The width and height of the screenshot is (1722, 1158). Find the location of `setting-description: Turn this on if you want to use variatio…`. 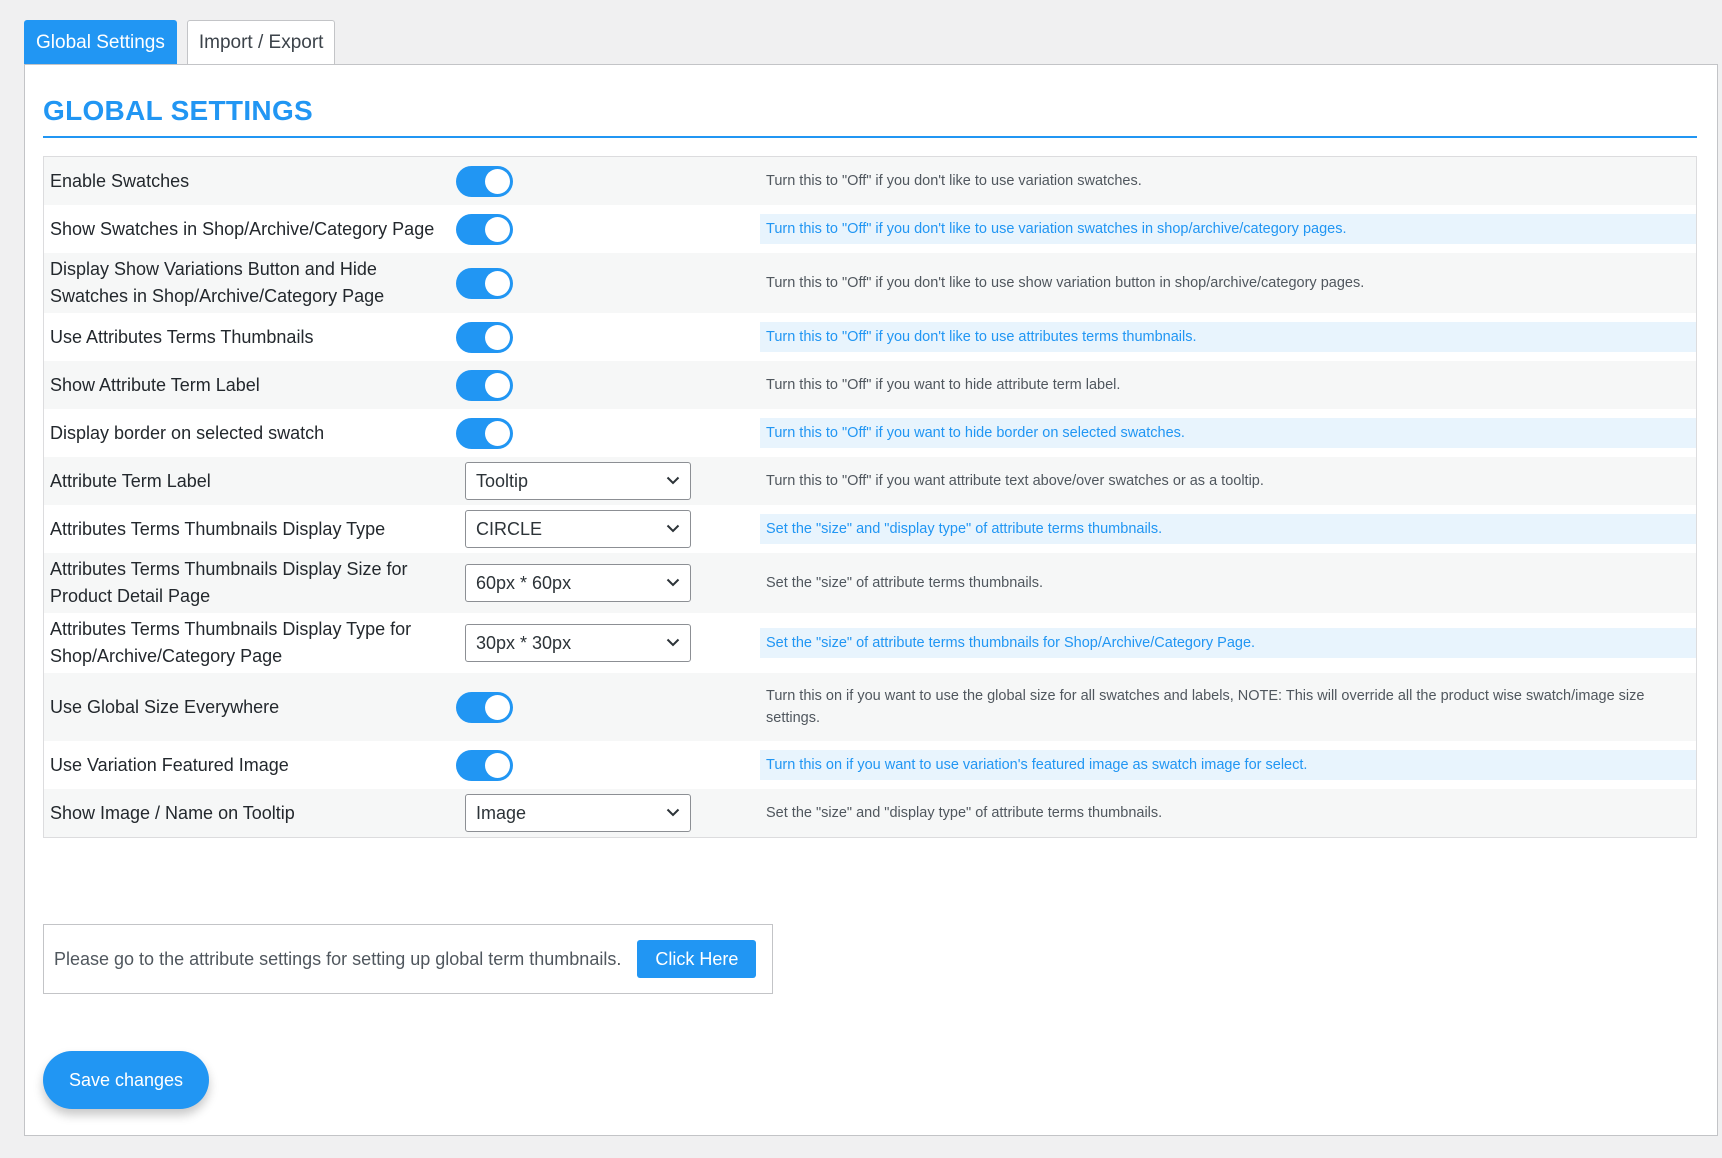

setting-description: Turn this on if you want to use variatio… is located at coordinates (1228, 765).